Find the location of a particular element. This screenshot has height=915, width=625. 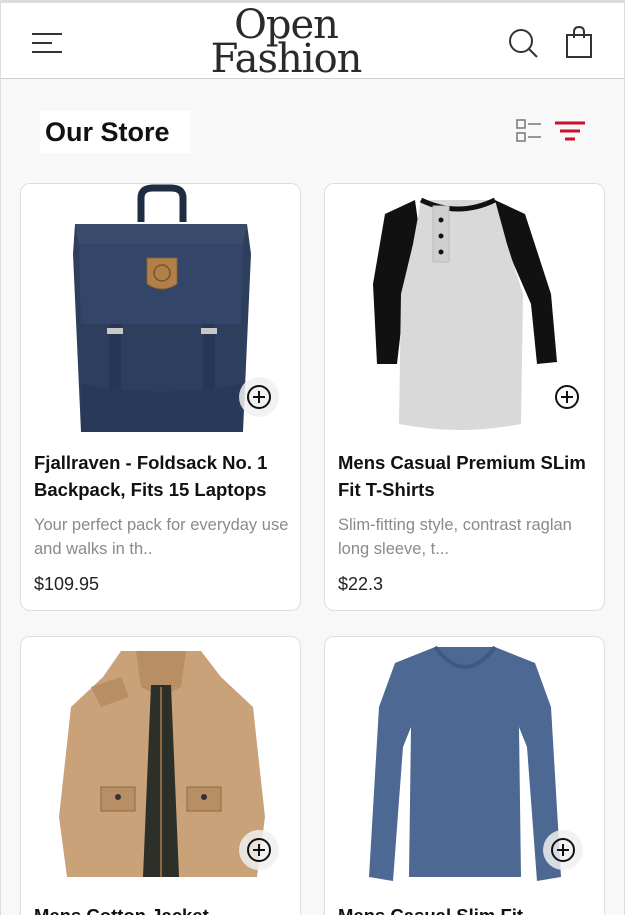

brand-logo: Open Fashion is located at coordinates (286, 43).